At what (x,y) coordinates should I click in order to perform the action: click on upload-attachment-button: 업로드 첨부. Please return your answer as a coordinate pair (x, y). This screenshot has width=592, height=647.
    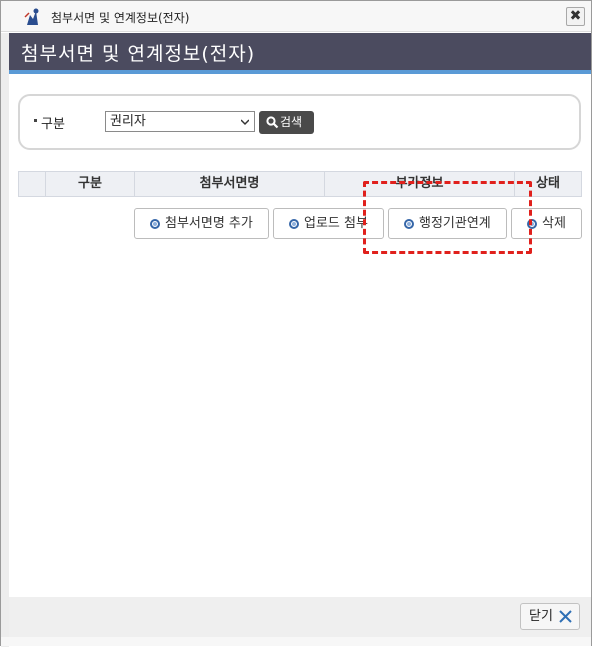
    Looking at the image, I should click on (328, 223).